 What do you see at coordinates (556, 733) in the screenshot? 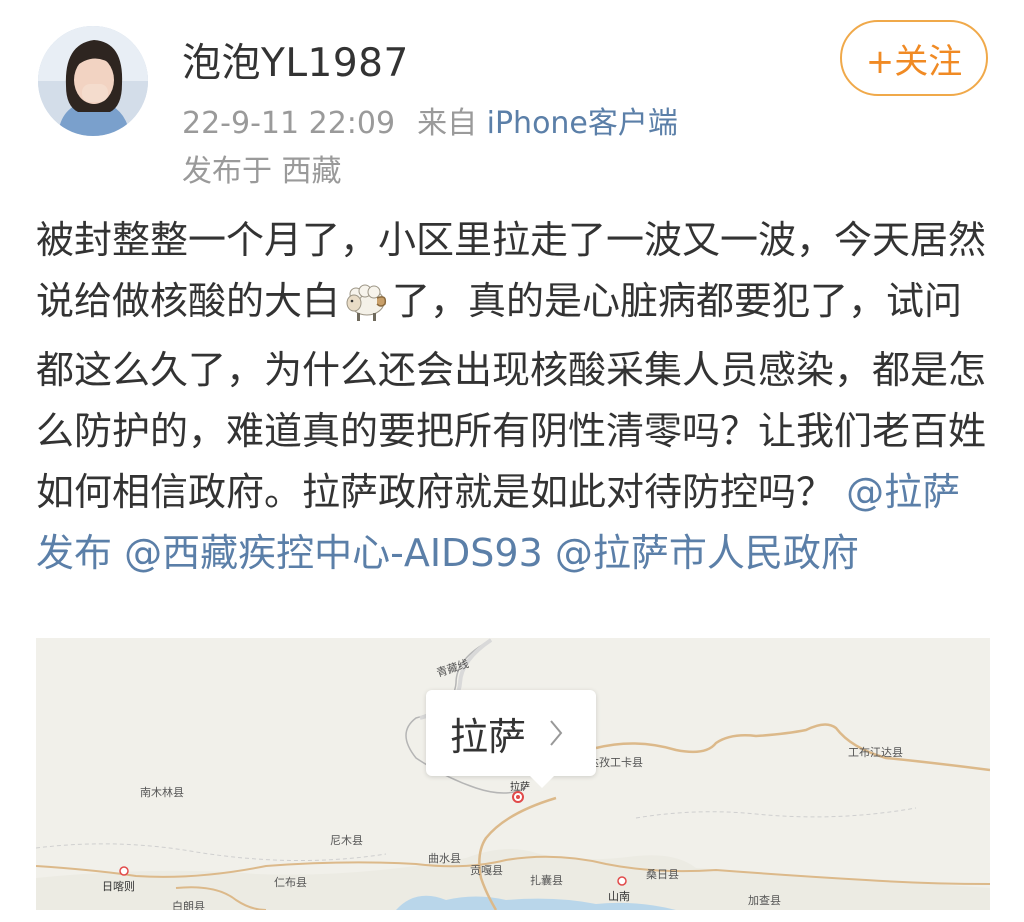
I see `chevron-right-icon` at bounding box center [556, 733].